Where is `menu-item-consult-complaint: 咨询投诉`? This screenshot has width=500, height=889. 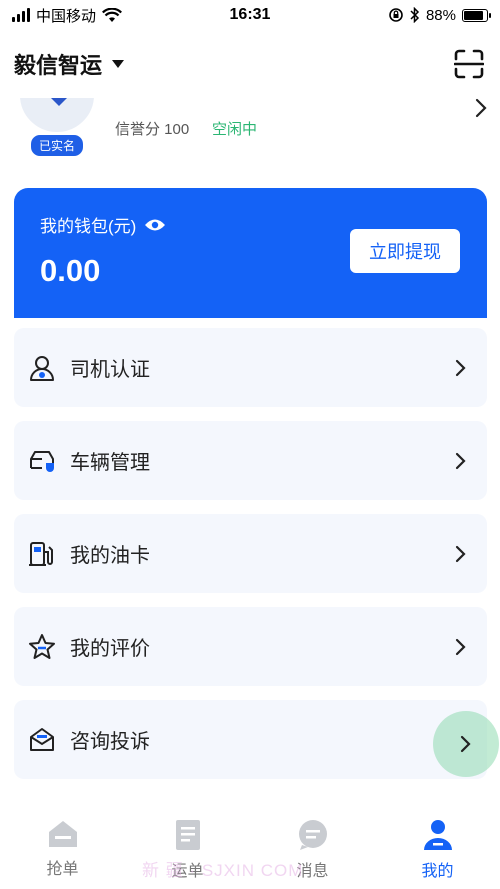 menu-item-consult-complaint: 咨询投诉 is located at coordinates (250, 739).